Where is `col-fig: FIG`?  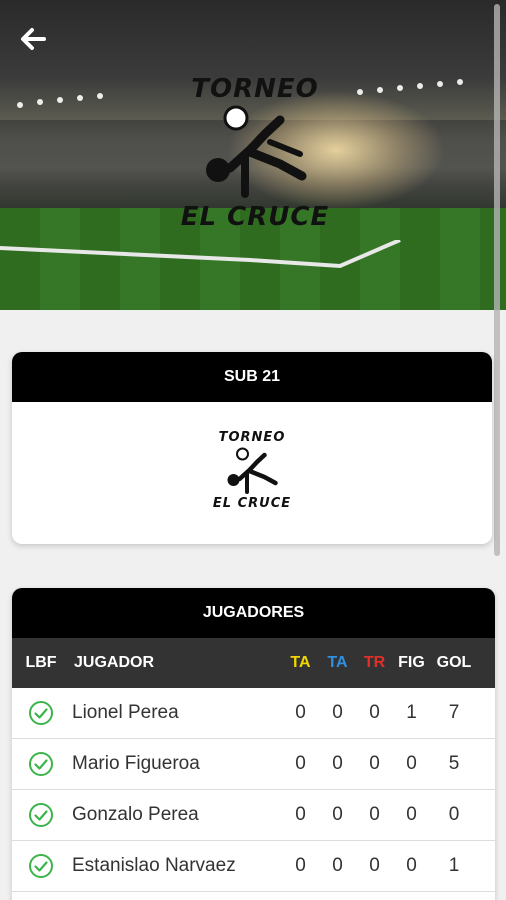 col-fig: FIG is located at coordinates (411, 662).